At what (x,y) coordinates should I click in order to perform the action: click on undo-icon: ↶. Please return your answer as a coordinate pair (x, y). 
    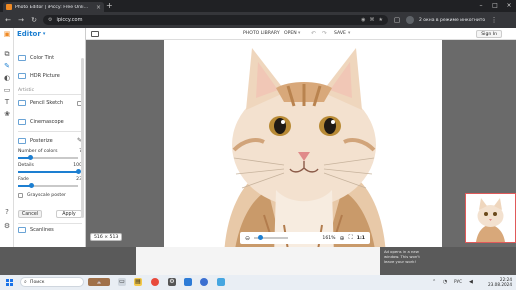
    Looking at the image, I should click on (313, 34).